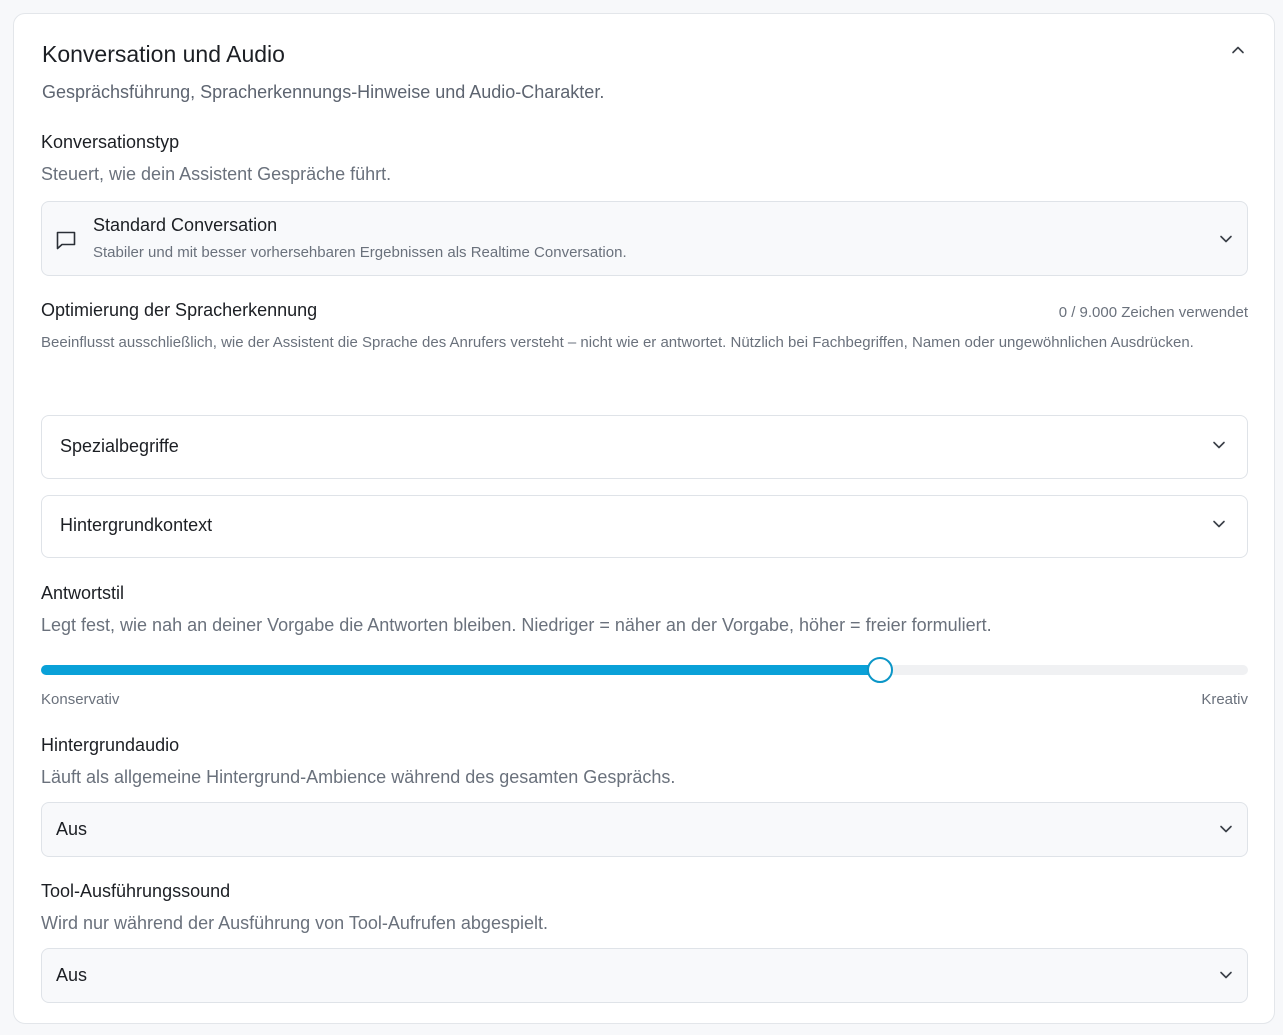 The width and height of the screenshot is (1283, 1035). Describe the element at coordinates (185, 225) in the screenshot. I see `conversation-type-selected-title: Standard Conversation` at that location.